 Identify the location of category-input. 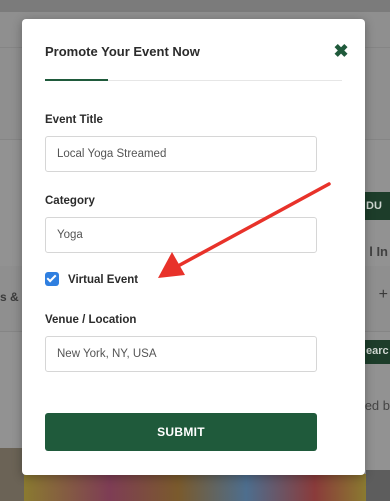
(181, 235).